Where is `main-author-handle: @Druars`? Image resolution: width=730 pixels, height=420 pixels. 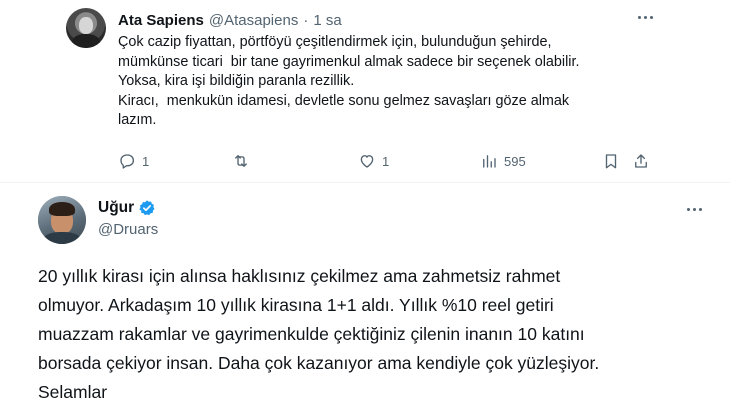 main-author-handle: @Druars is located at coordinates (128, 229).